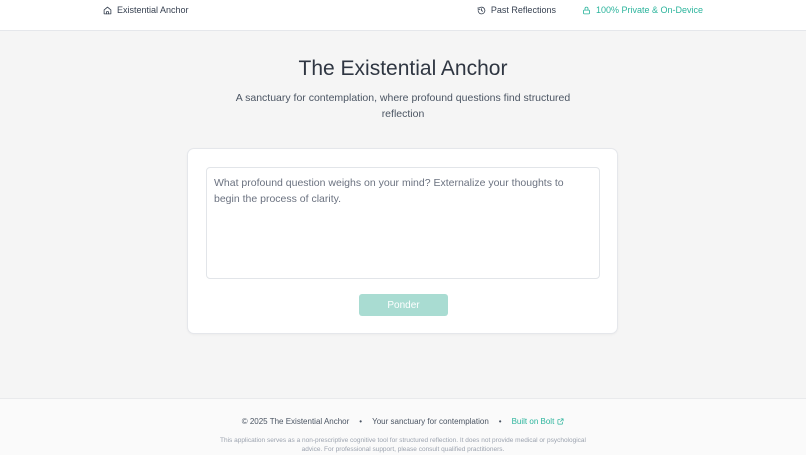 The width and height of the screenshot is (806, 455). What do you see at coordinates (523, 10) in the screenshot?
I see `past-reflections-label: Past Reflections` at bounding box center [523, 10].